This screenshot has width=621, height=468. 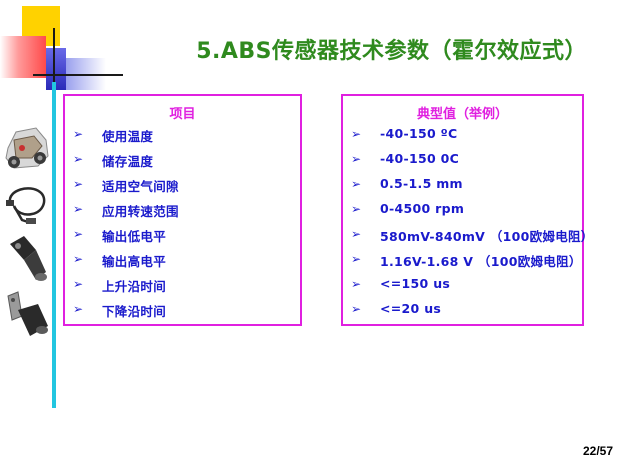 What do you see at coordinates (134, 236) in the screenshot?
I see `item-label: 输出低电平` at bounding box center [134, 236].